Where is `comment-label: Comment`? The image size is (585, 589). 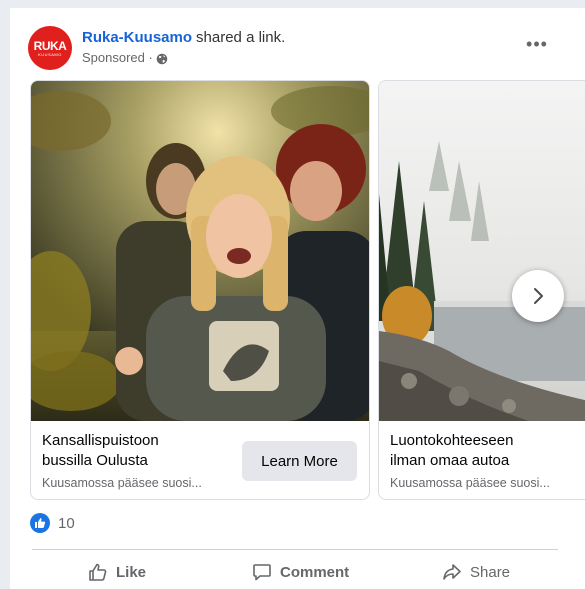
comment-label: Comment is located at coordinates (315, 572).